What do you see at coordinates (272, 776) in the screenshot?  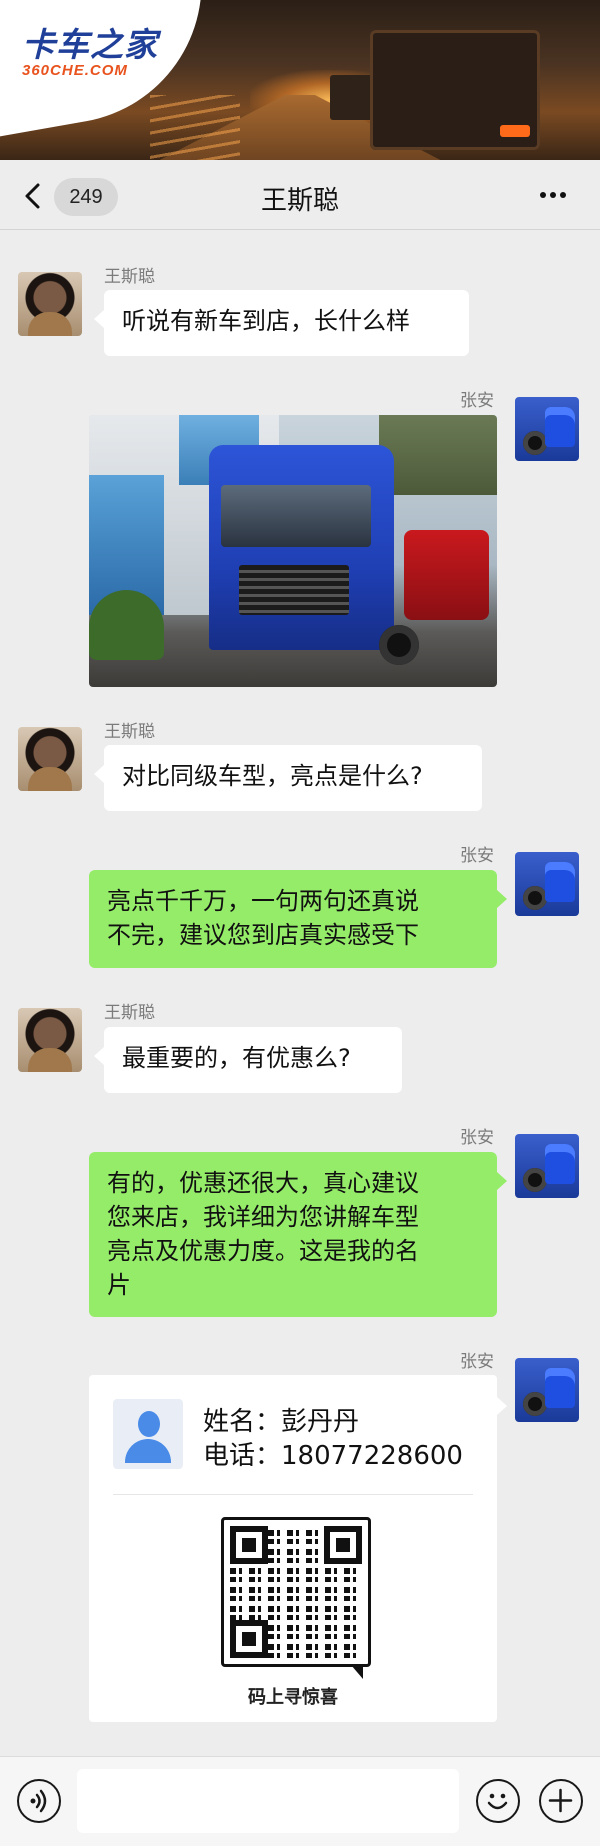 I see `message-text: 对比同级车型，亮点是什么?` at bounding box center [272, 776].